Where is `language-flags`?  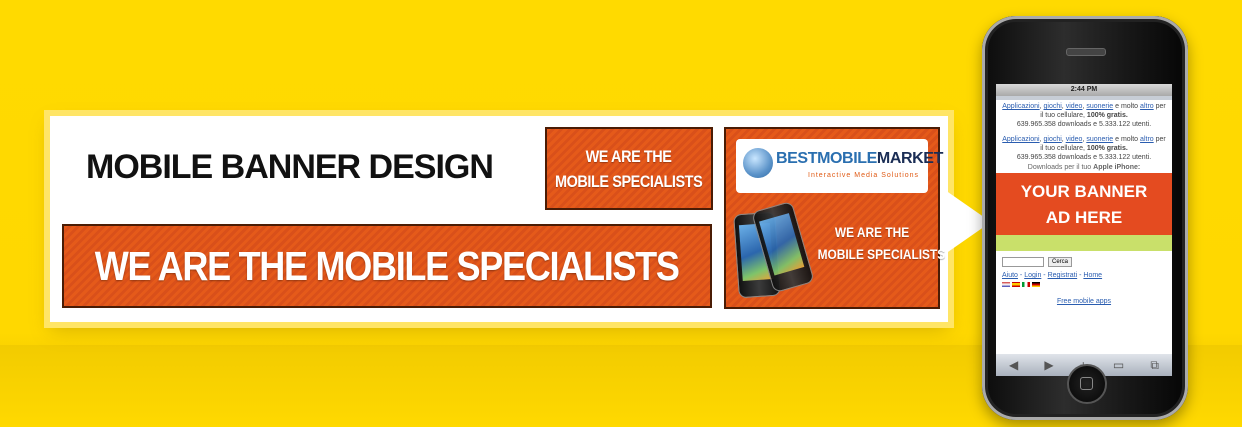
language-flags is located at coordinates (1084, 284).